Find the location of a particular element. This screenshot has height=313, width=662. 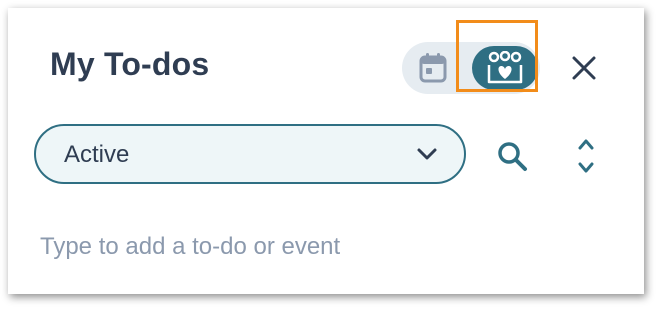

panel-title: My To-dos is located at coordinates (130, 64).